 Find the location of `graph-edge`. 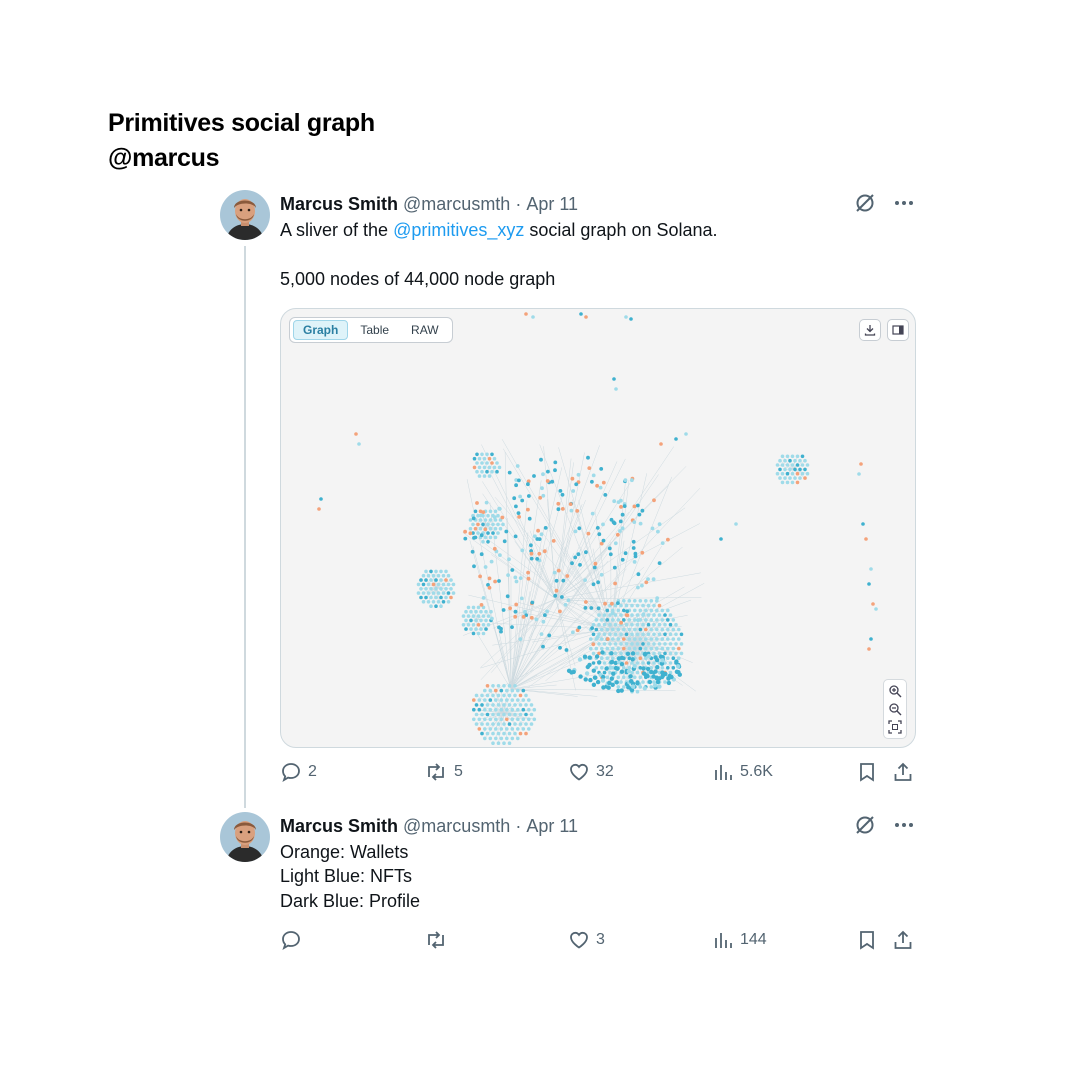

graph-edge is located at coordinates (536, 593).